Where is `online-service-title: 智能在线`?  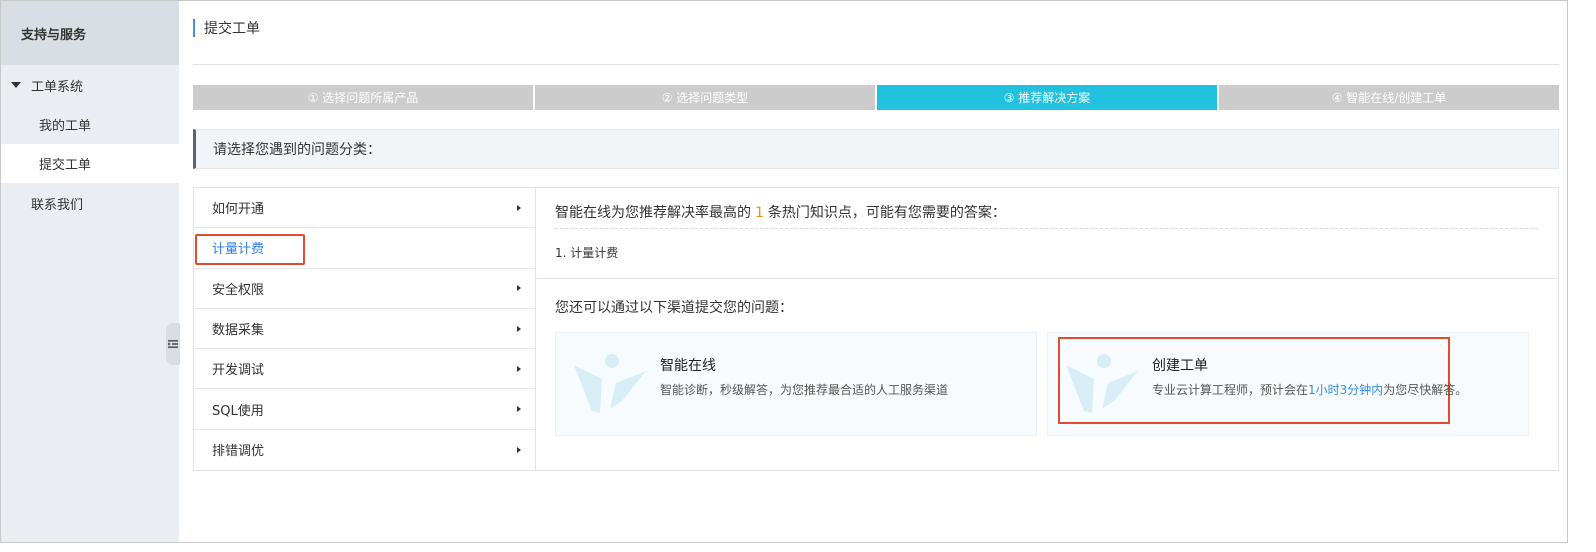 online-service-title: 智能在线 is located at coordinates (688, 366).